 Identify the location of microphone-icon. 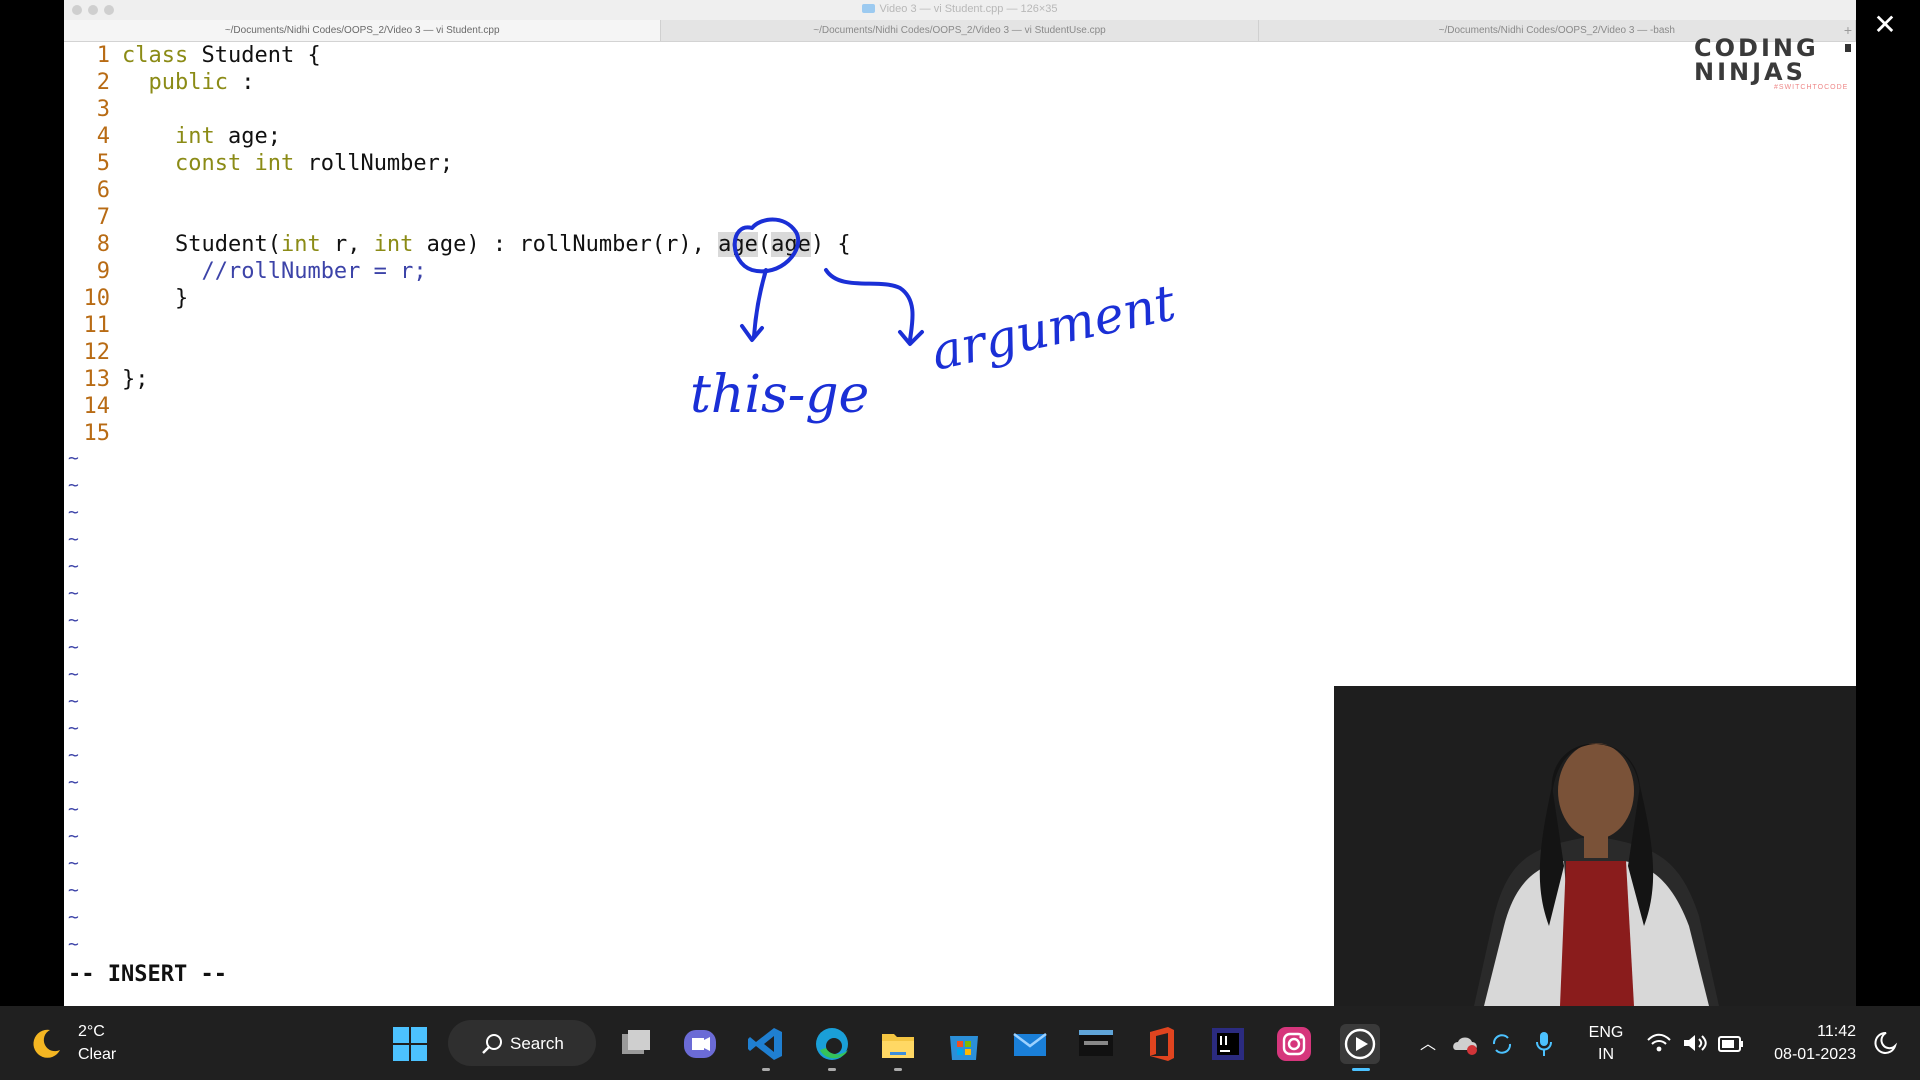
(1544, 1044).